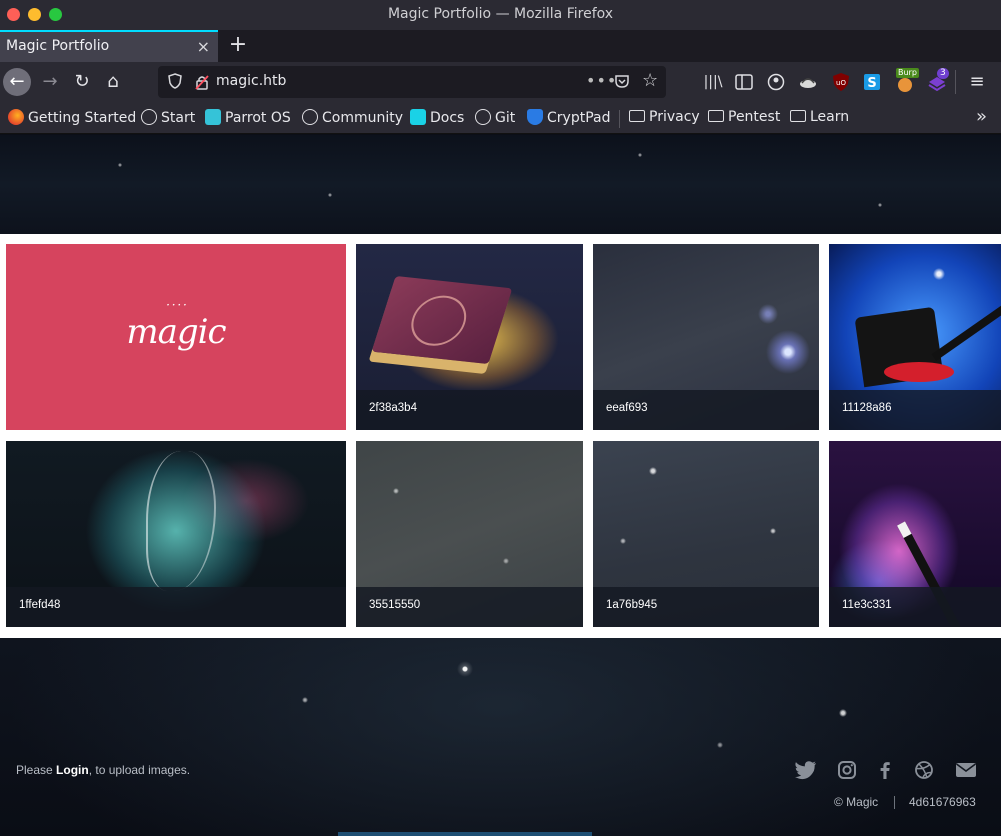  I want to click on cryptpad-icon, so click(535, 117).